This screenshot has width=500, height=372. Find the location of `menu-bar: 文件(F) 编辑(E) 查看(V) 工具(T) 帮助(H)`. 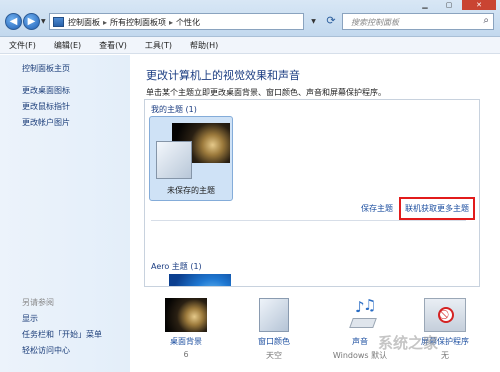

menu-bar: 文件(F) 编辑(E) 查看(V) 工具(T) 帮助(H) is located at coordinates (250, 45).